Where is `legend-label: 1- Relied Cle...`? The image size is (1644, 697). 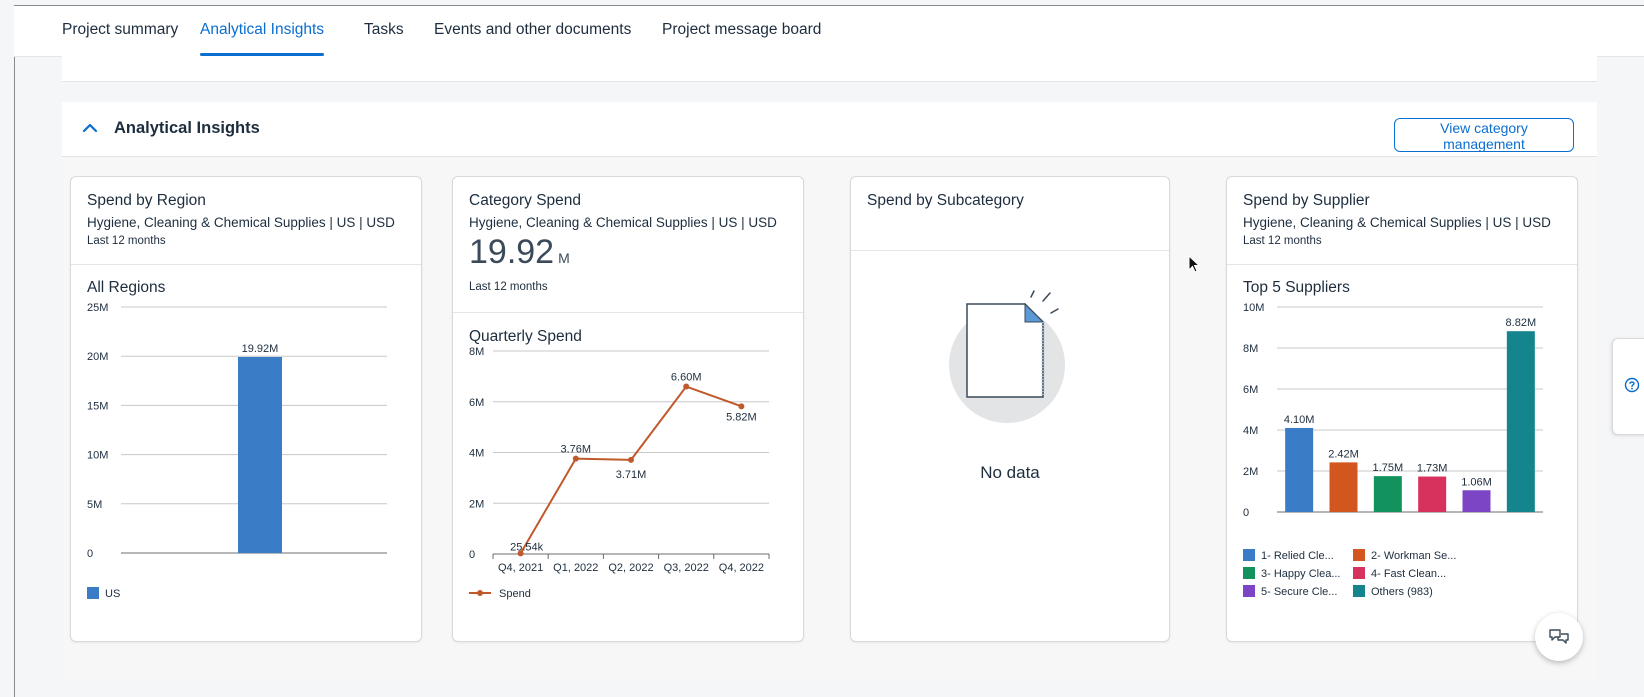 legend-label: 1- Relied Cle... is located at coordinates (1297, 556).